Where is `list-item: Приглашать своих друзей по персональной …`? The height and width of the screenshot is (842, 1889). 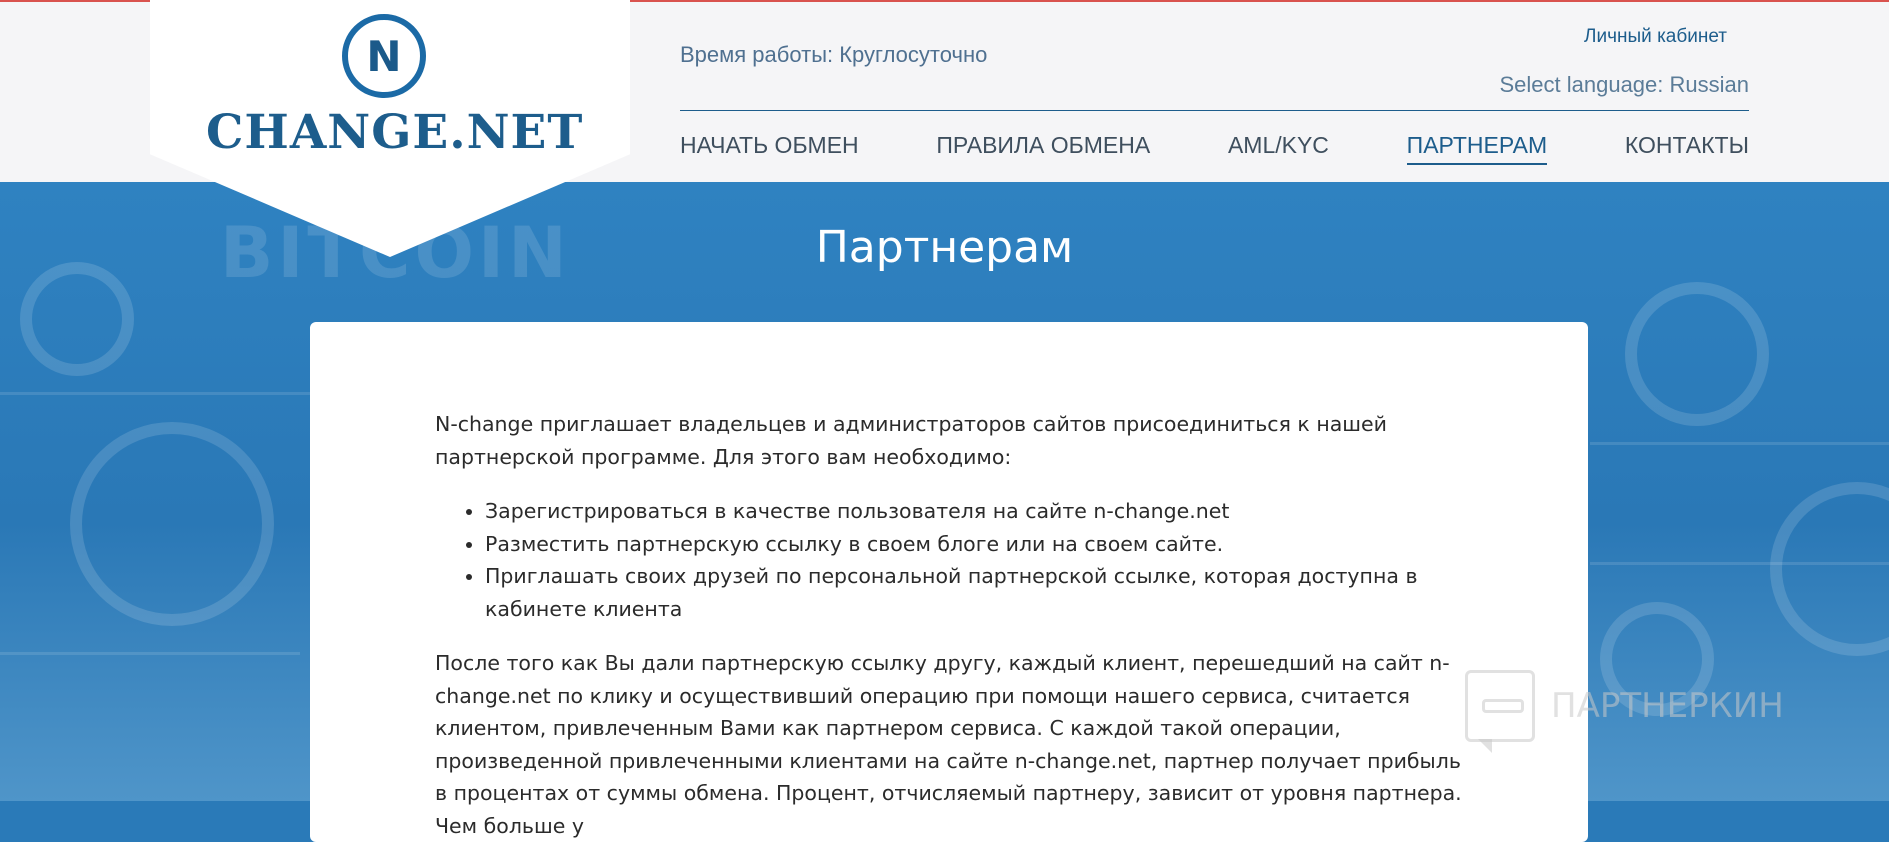
list-item: Приглашать своих друзей по персональной … is located at coordinates (980, 592).